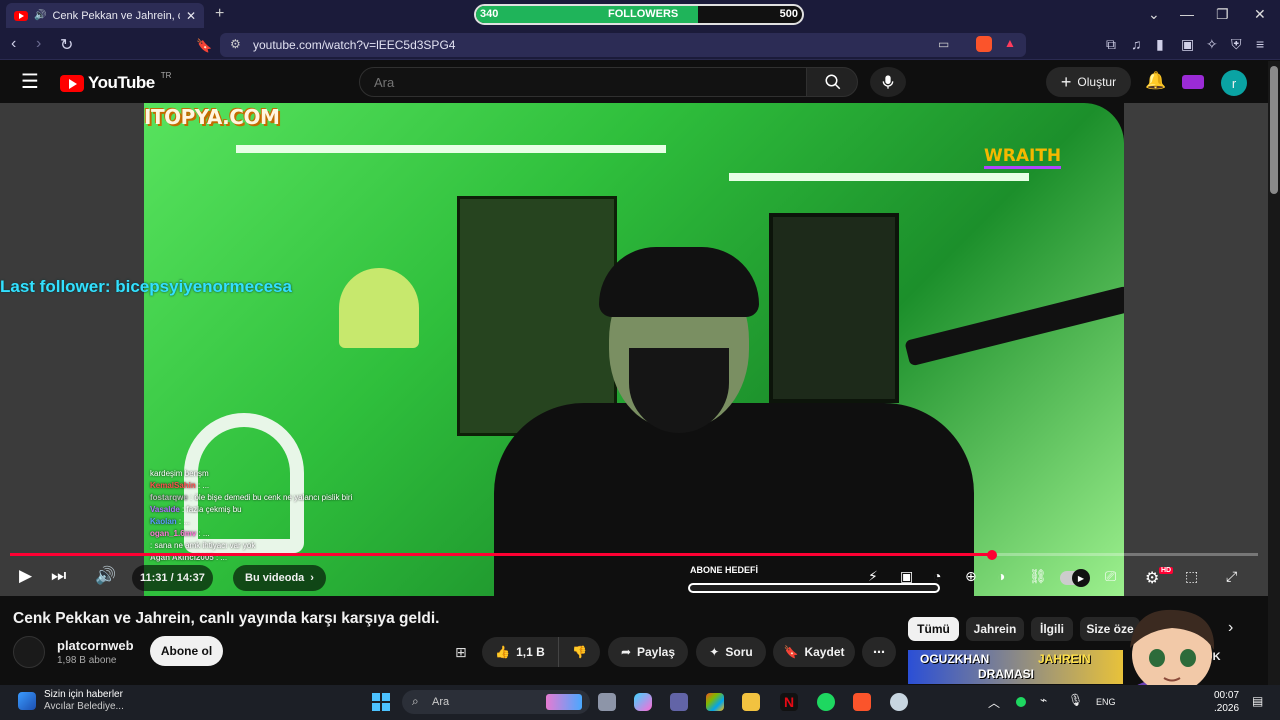 This screenshot has height=720, width=1280. I want to click on file-explorer-icon, so click(751, 702).